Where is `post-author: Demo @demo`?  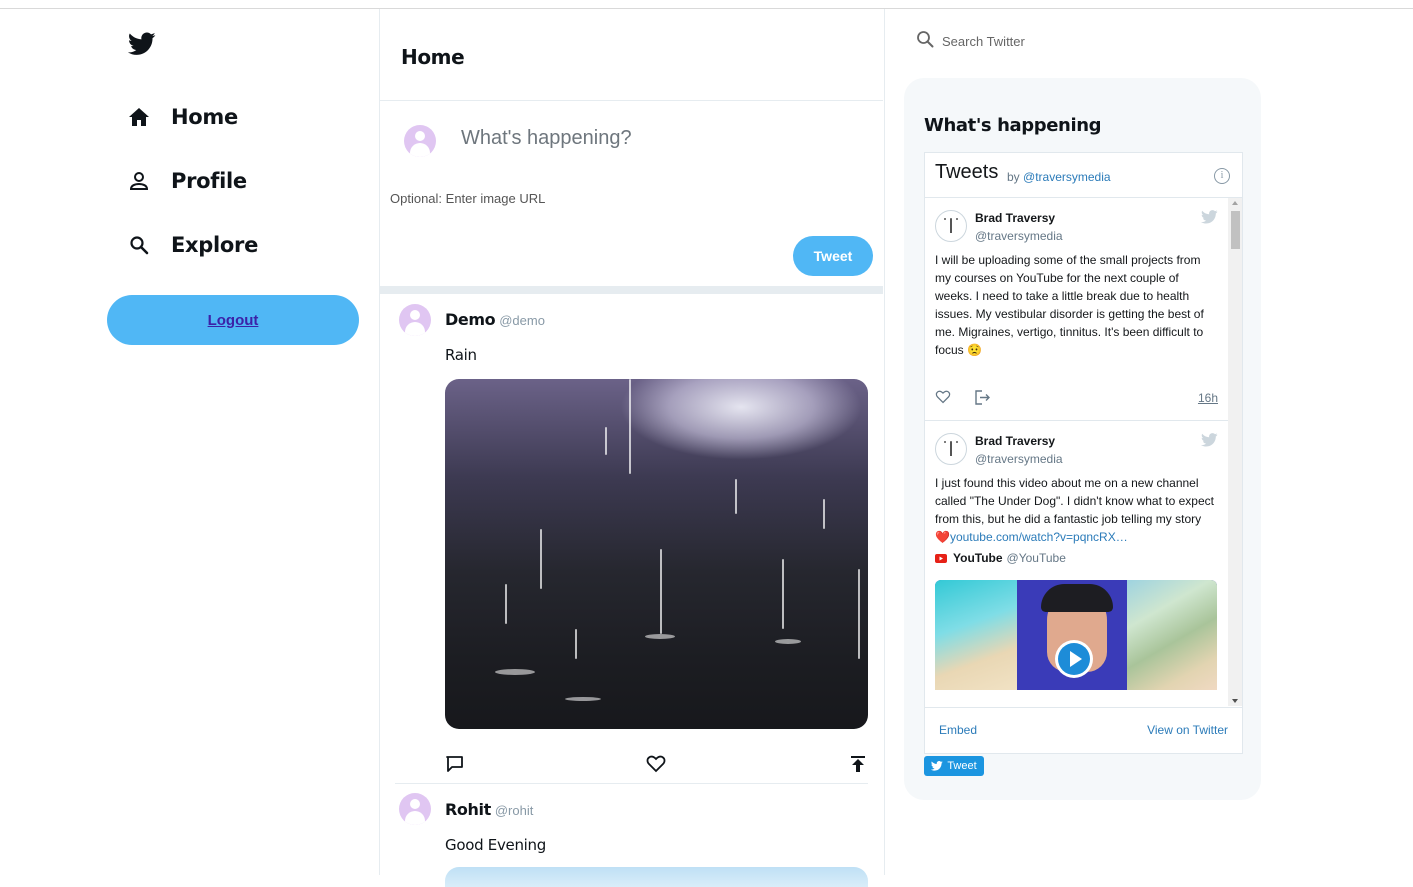 post-author: Demo @demo is located at coordinates (495, 319).